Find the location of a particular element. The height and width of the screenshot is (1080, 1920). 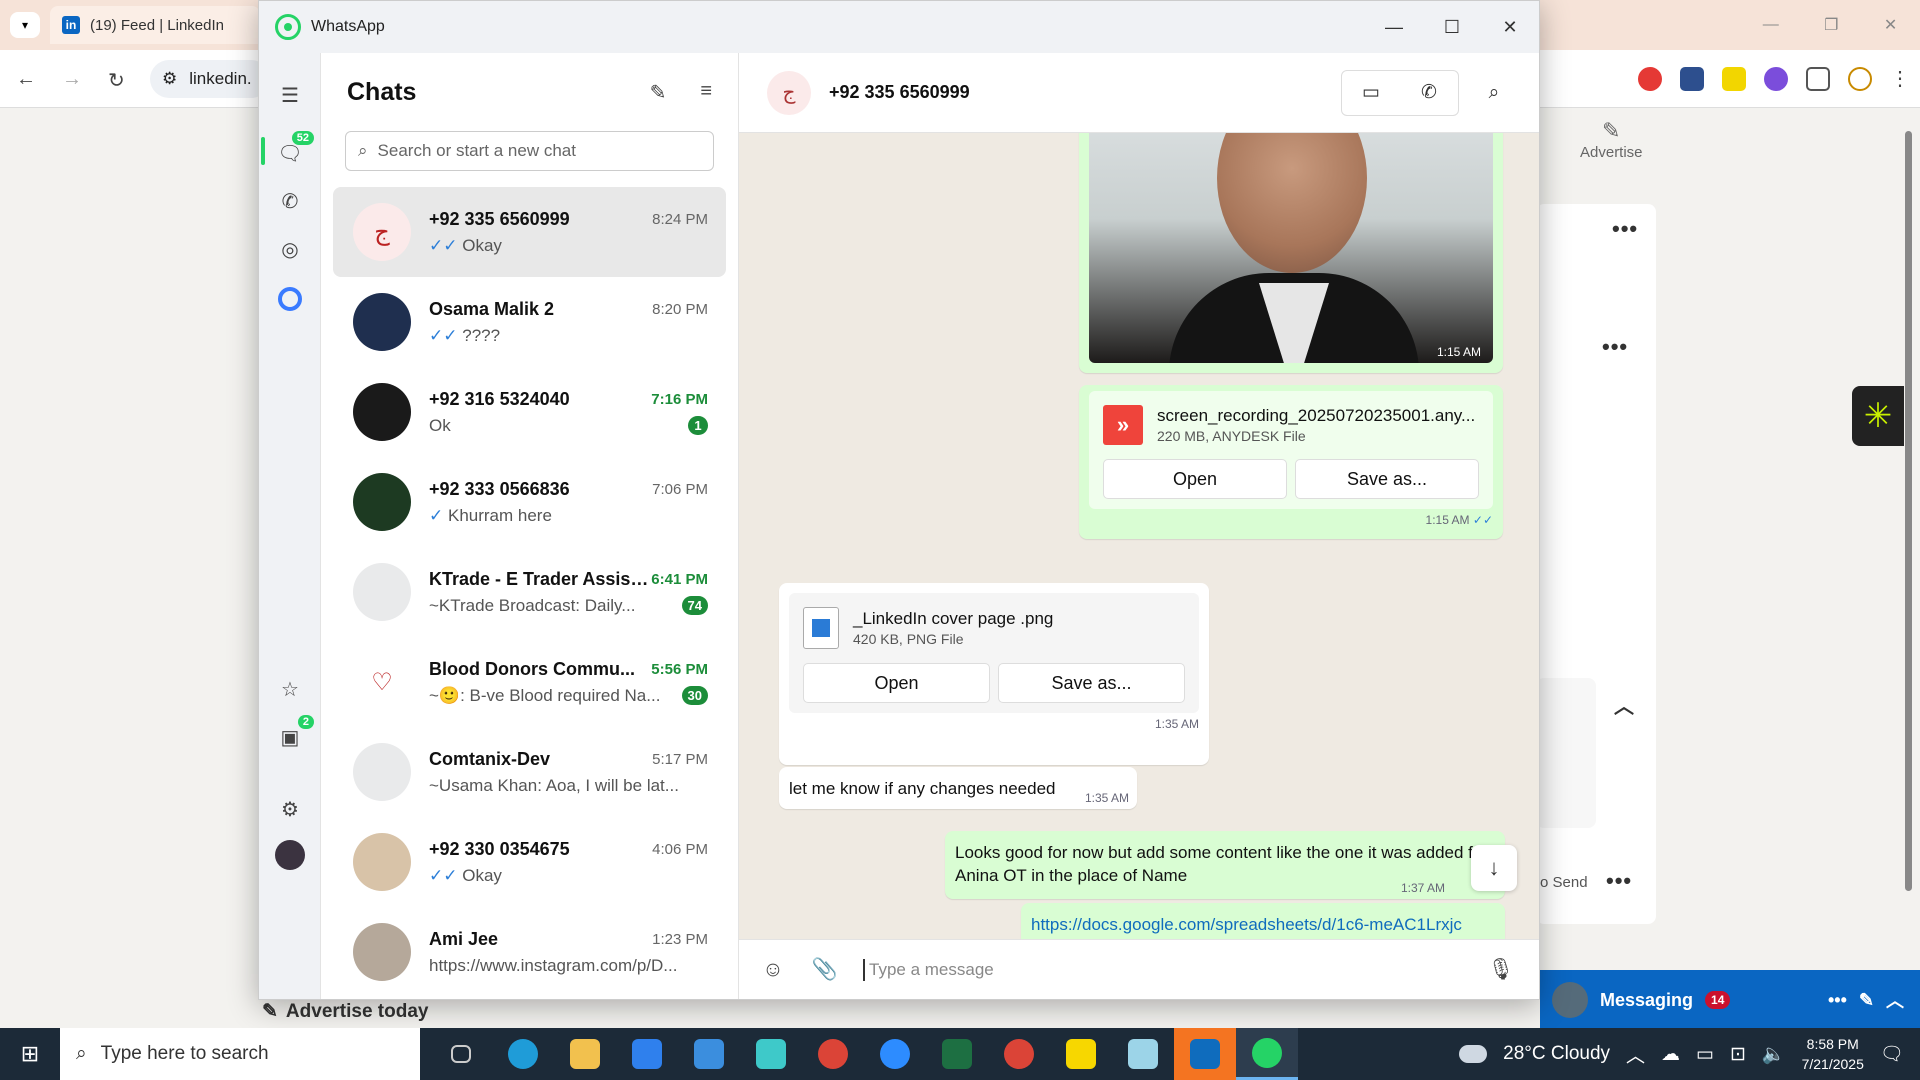

advertise-today: ✎ Advertise today is located at coordinates (345, 1011).